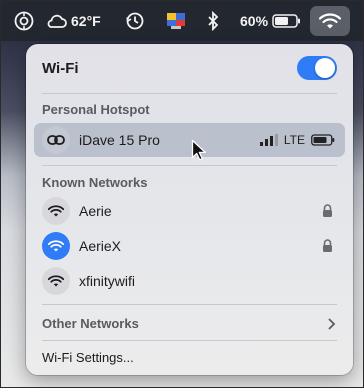  I want to click on battery-percent: 60%, so click(254, 21).